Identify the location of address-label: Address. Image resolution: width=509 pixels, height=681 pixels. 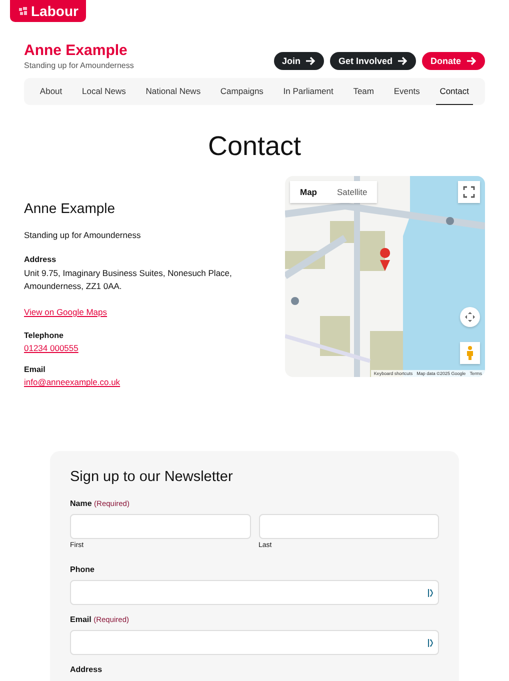
(41, 259).